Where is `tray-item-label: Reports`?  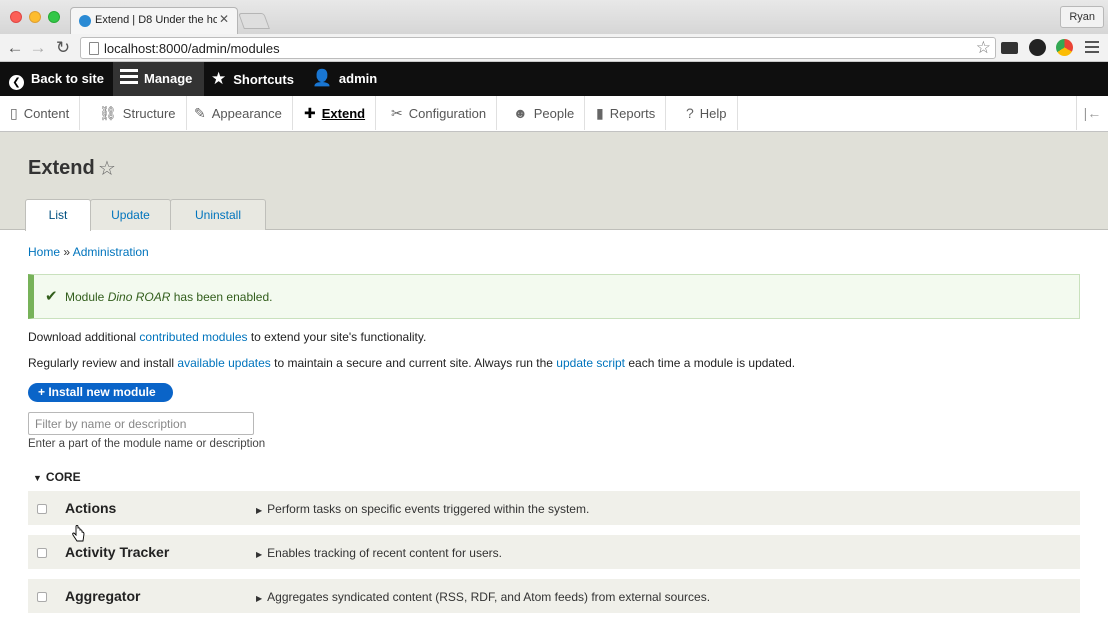 tray-item-label: Reports is located at coordinates (632, 113).